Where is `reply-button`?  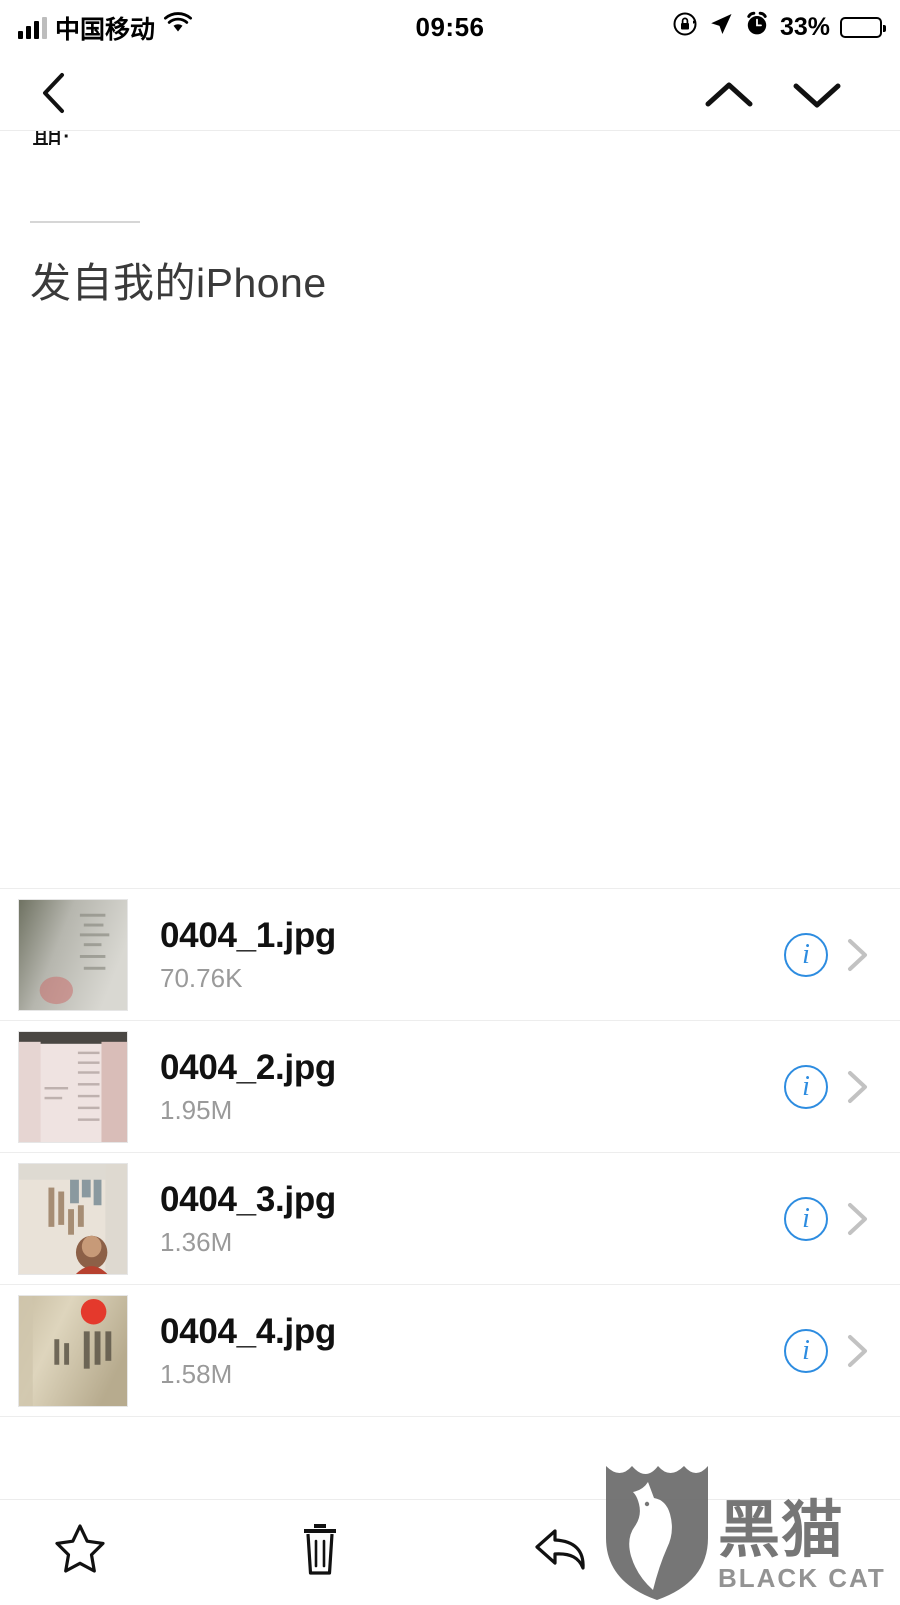 reply-button is located at coordinates (562, 1551).